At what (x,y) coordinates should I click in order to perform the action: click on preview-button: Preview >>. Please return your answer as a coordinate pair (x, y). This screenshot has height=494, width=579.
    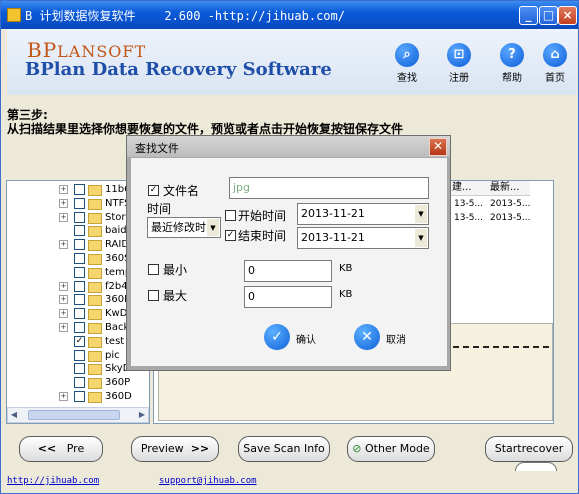
    Looking at the image, I should click on (175, 449).